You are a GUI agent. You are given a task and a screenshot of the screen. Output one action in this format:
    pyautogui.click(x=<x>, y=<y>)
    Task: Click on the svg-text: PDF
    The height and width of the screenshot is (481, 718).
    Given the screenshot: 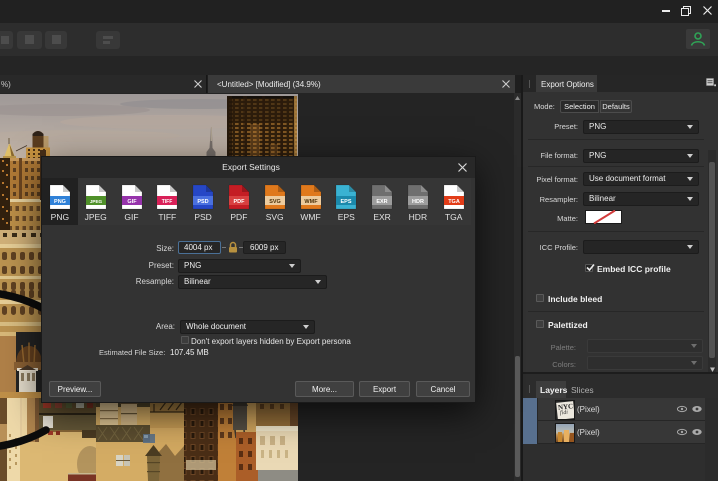 What is the action you would take?
    pyautogui.click(x=239, y=202)
    